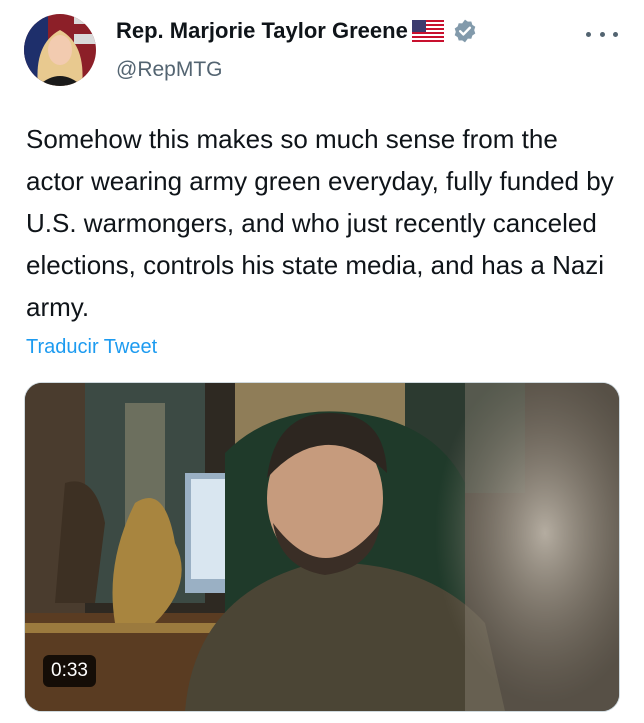 This screenshot has height=723, width=644. What do you see at coordinates (169, 70) in the screenshot?
I see `author-handle: @RepMTG` at bounding box center [169, 70].